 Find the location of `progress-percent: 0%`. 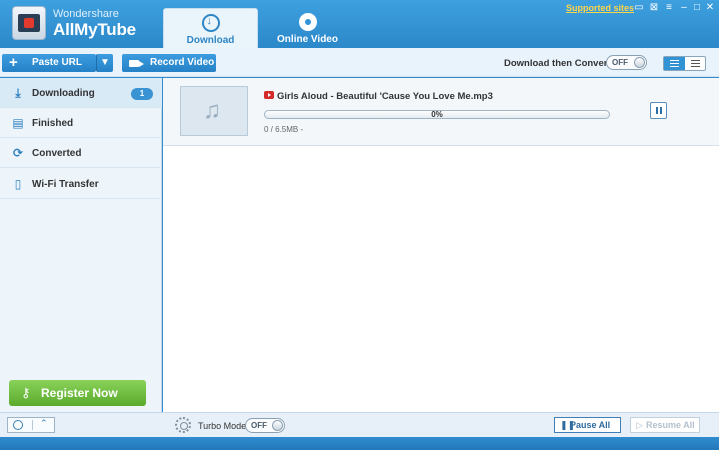

progress-percent: 0% is located at coordinates (437, 114).